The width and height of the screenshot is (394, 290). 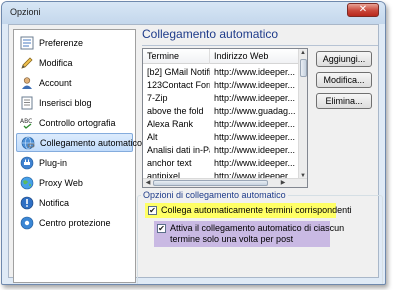 I want to click on horizontal-scrollbar: ◀ ▶, so click(x=225, y=182).